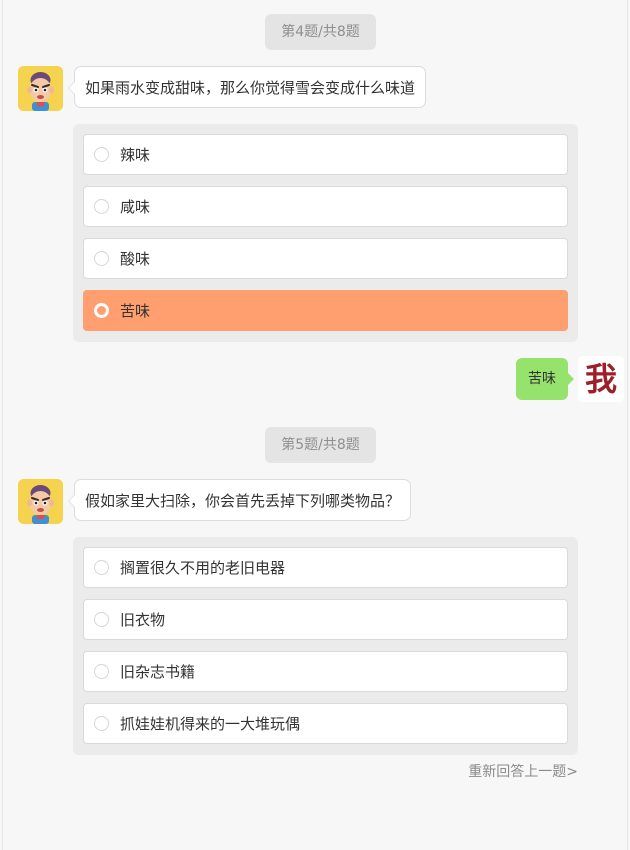 The height and width of the screenshot is (850, 630). Describe the element at coordinates (158, 672) in the screenshot. I see `option-label: 旧杂志书籍` at that location.